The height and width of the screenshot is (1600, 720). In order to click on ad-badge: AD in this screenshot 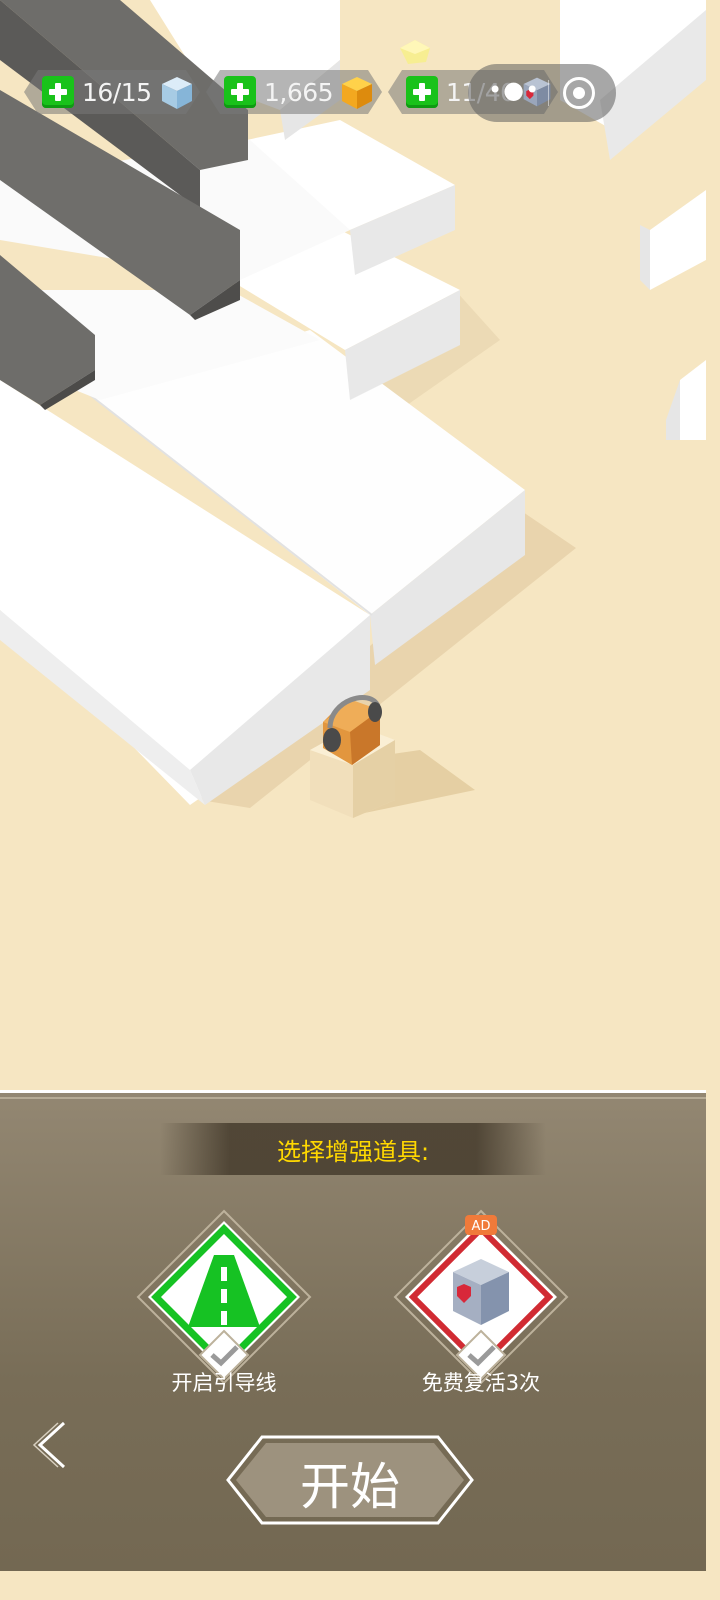, I will do `click(481, 1225)`.